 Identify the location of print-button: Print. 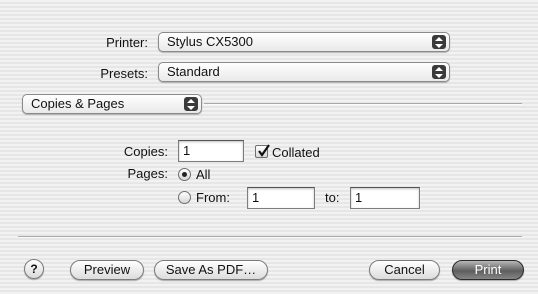
(488, 270).